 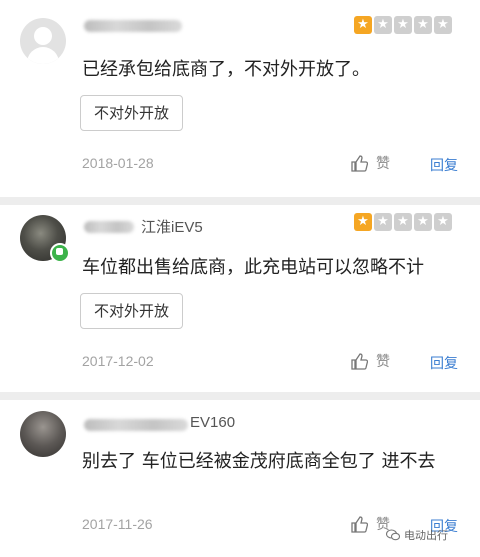 I want to click on review-text: 车位都出售给底商，此充电站可以忽略不计, so click(x=253, y=267).